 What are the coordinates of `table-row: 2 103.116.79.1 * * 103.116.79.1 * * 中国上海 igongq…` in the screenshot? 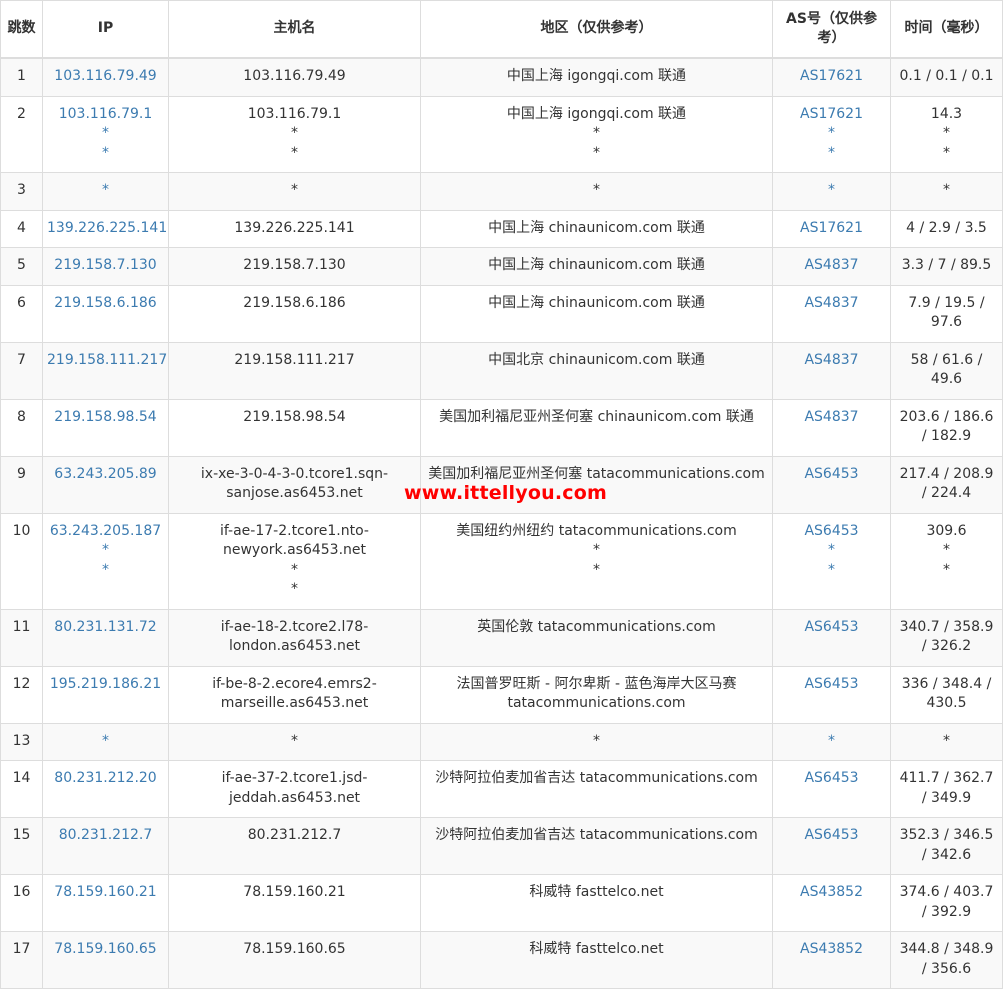 It's located at (501, 134).